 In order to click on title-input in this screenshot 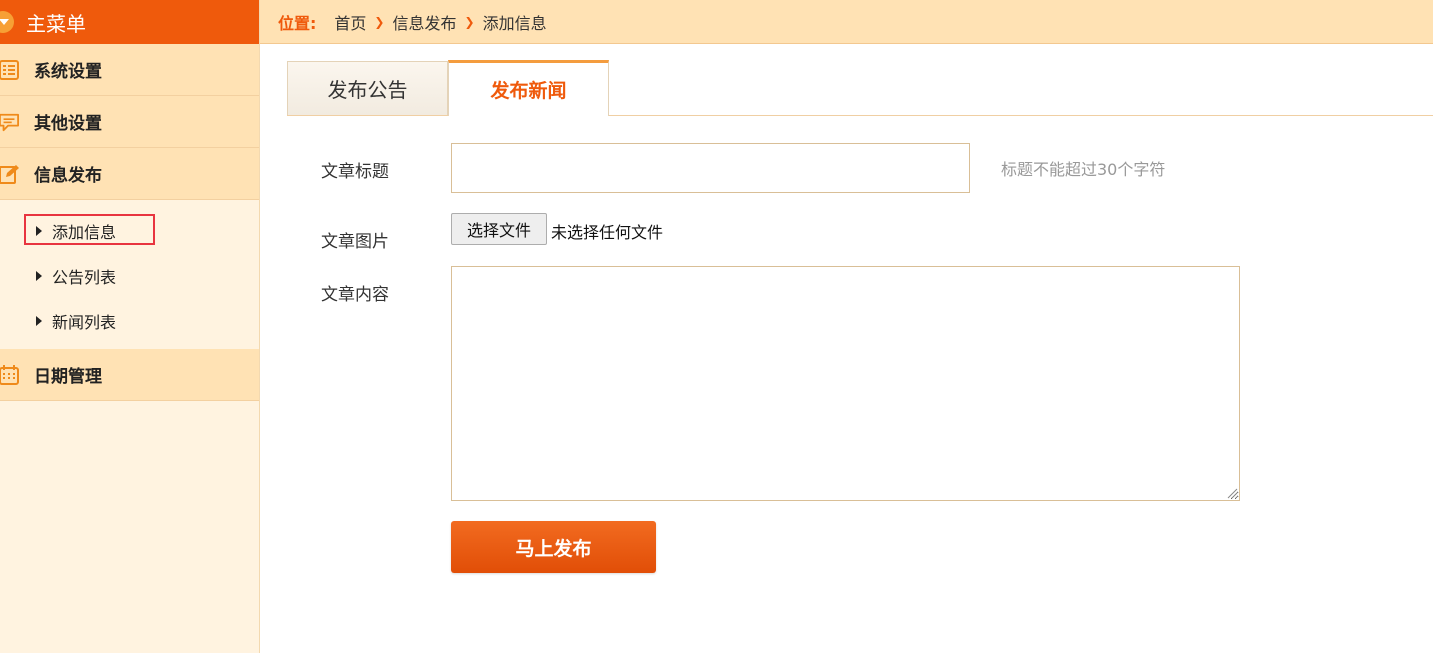, I will do `click(710, 168)`.